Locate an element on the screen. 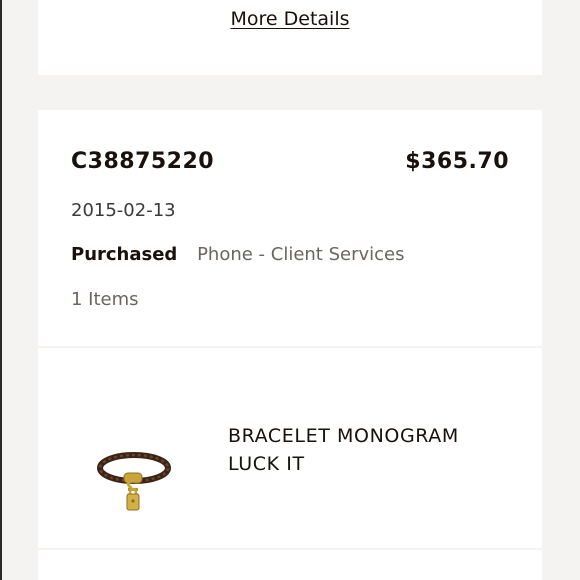  bracelet-icon is located at coordinates (134, 484).